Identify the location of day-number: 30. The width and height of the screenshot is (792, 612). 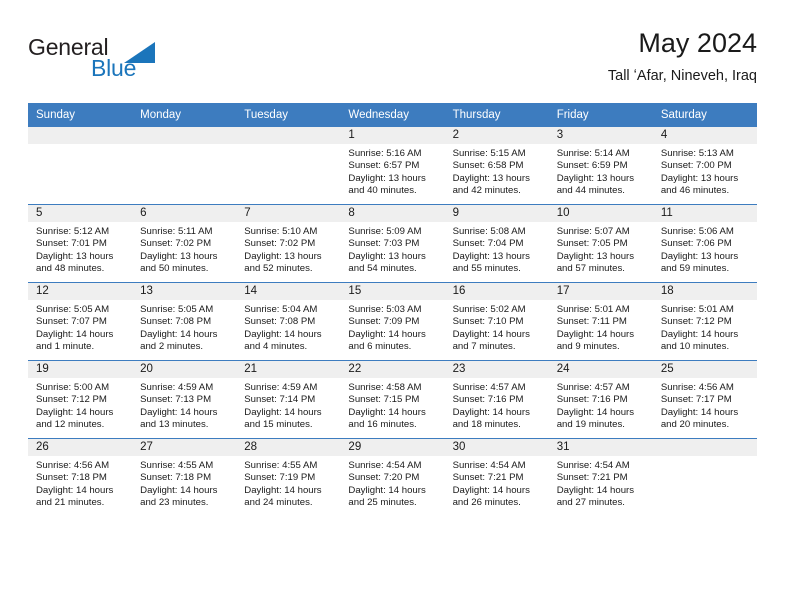
(496, 447).